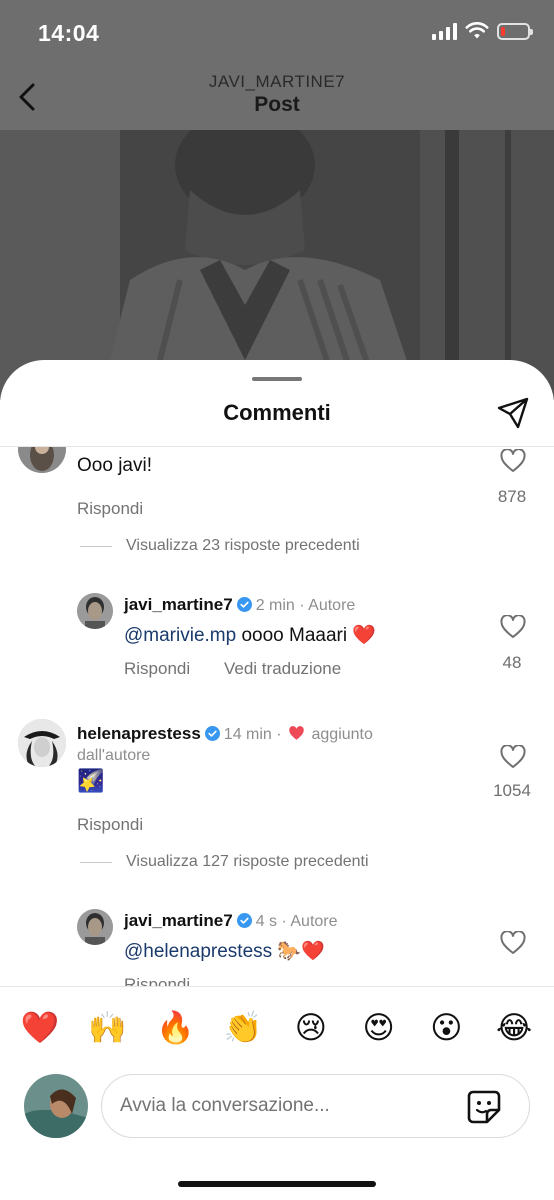 The height and width of the screenshot is (1200, 554). I want to click on red-heart-icon, so click(296, 733).